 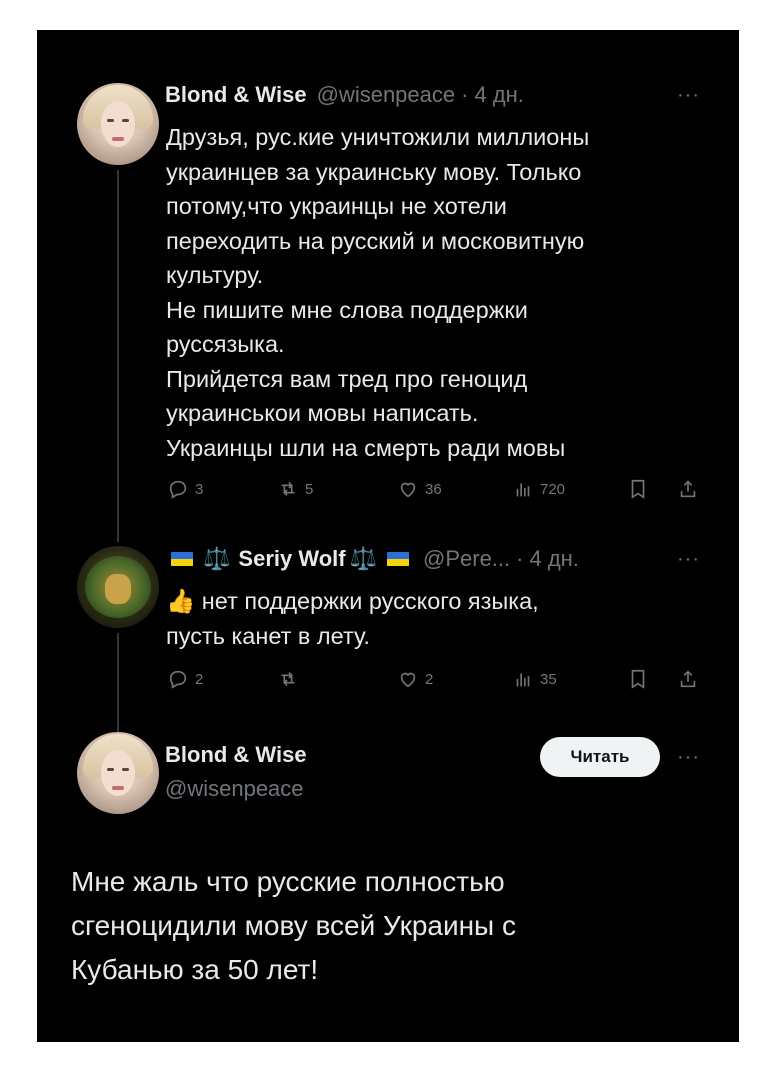 What do you see at coordinates (433, 489) in the screenshot?
I see `like-count: 36` at bounding box center [433, 489].